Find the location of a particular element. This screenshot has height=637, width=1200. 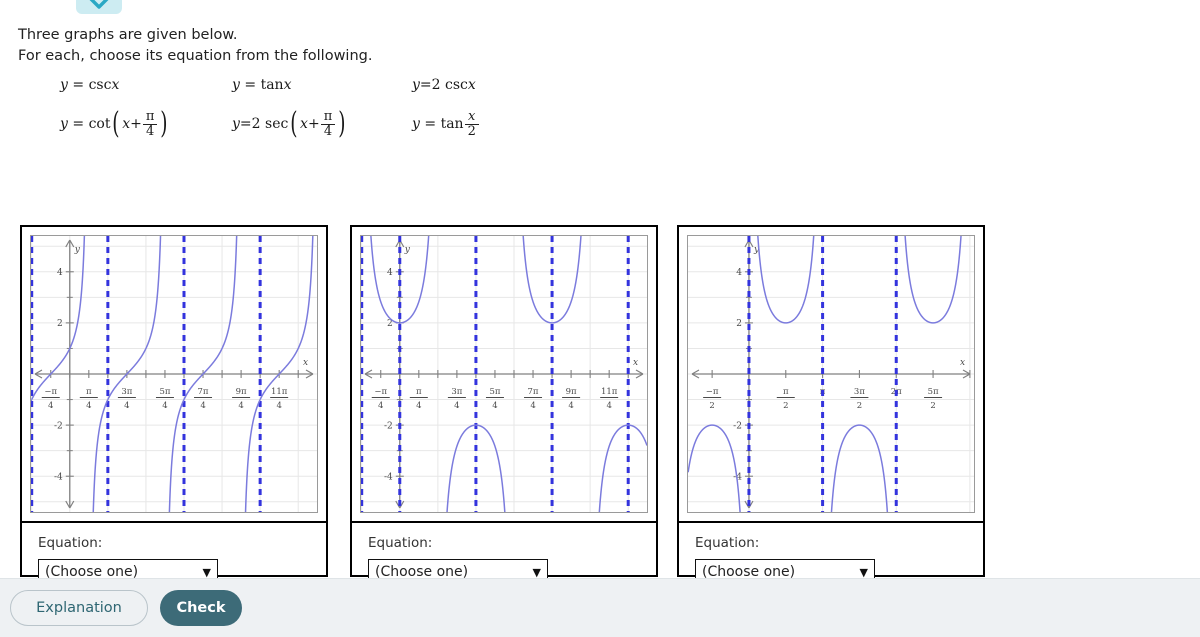

equation-choice-csc-x: y = csc x is located at coordinates (90, 85).